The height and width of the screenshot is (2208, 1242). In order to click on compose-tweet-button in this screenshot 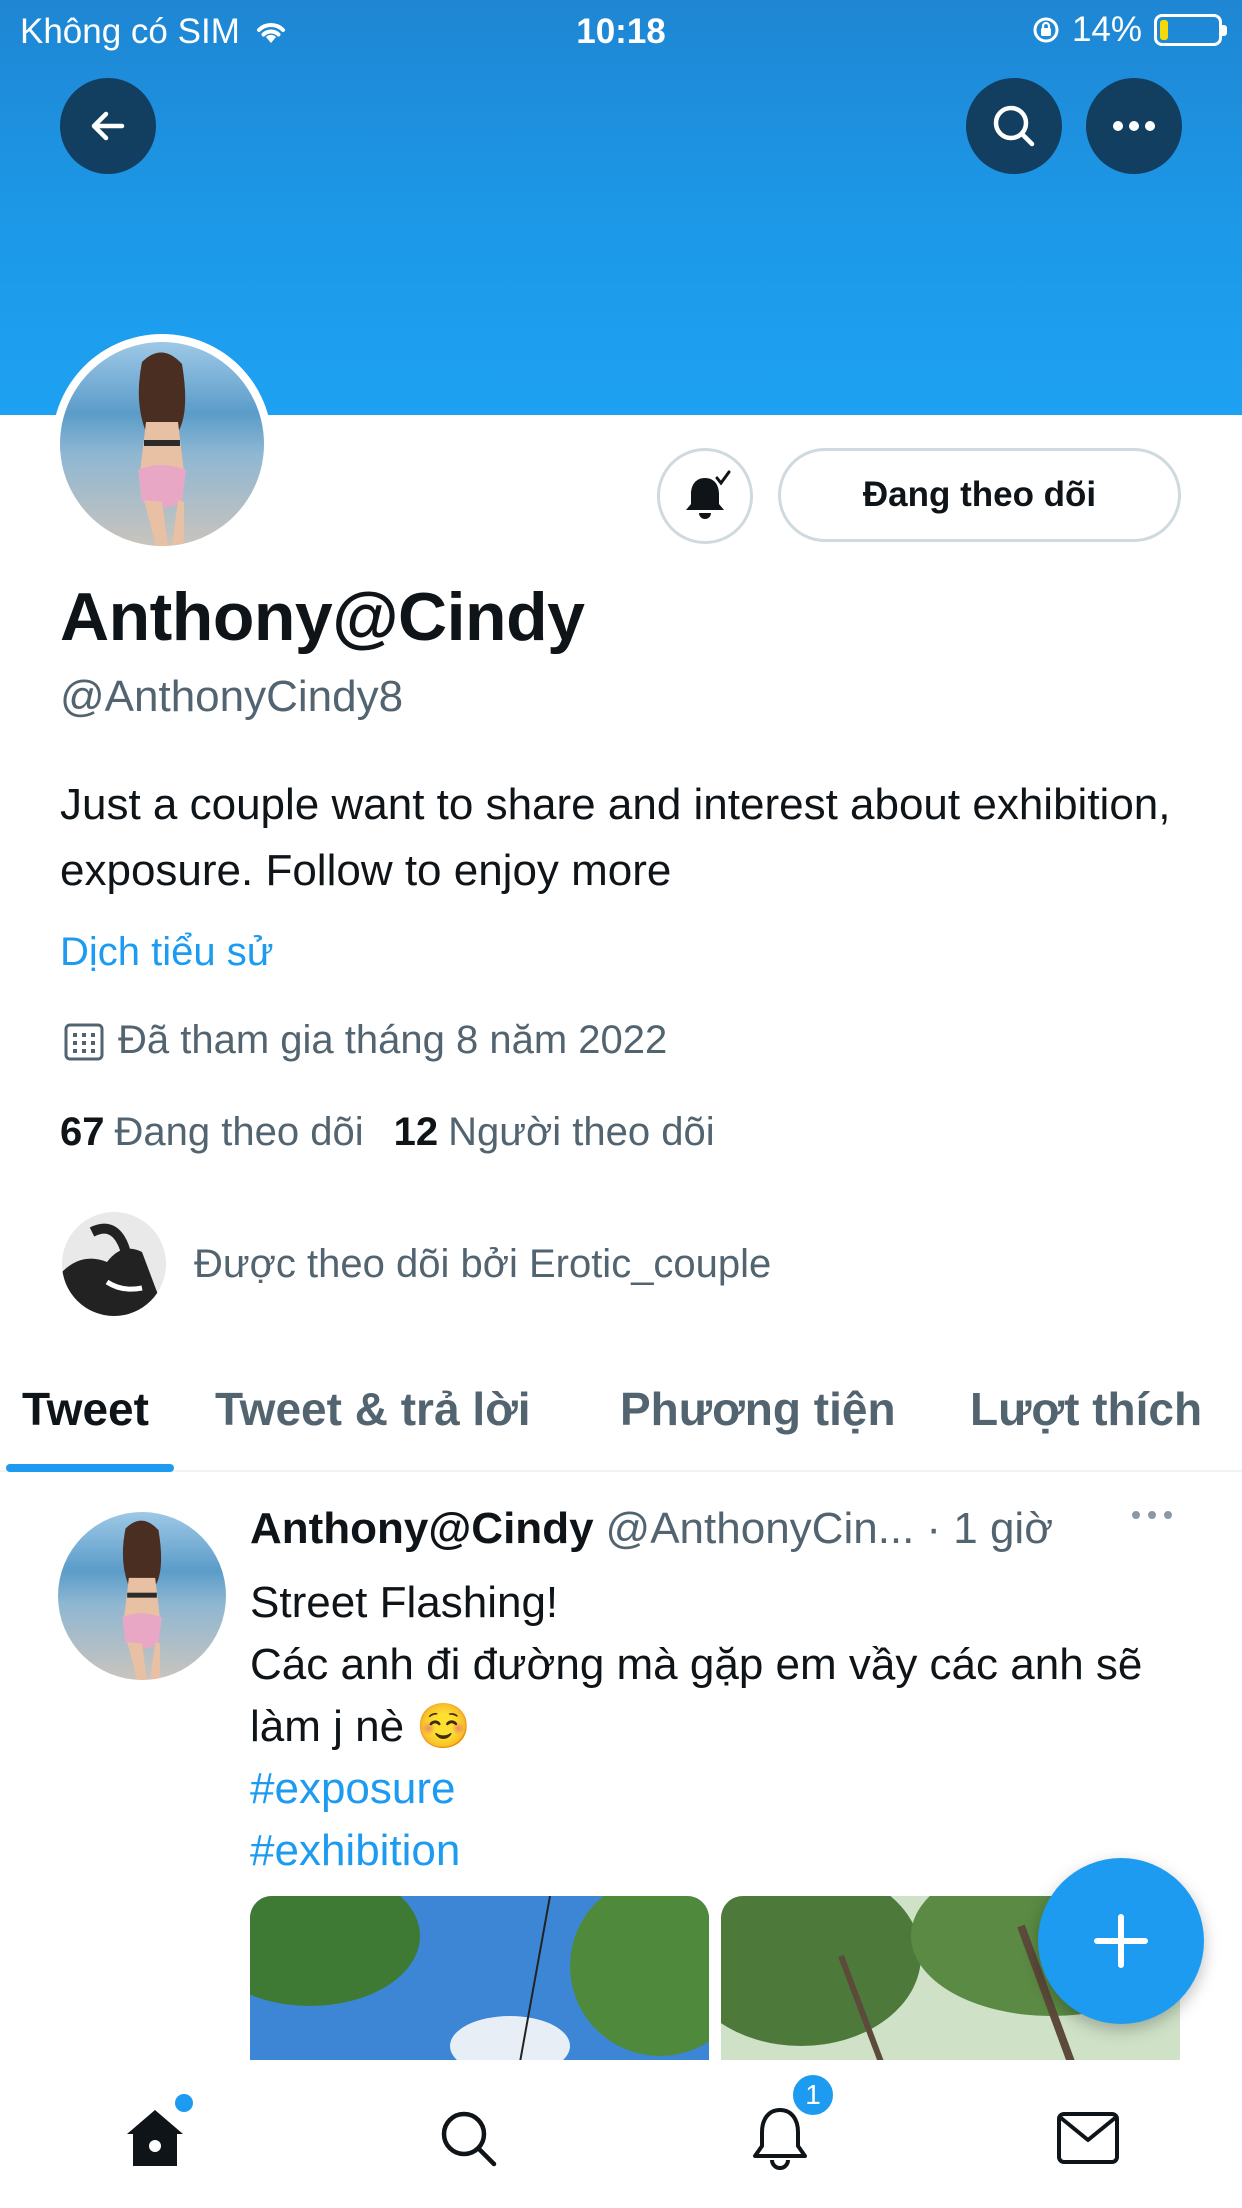, I will do `click(1121, 1941)`.